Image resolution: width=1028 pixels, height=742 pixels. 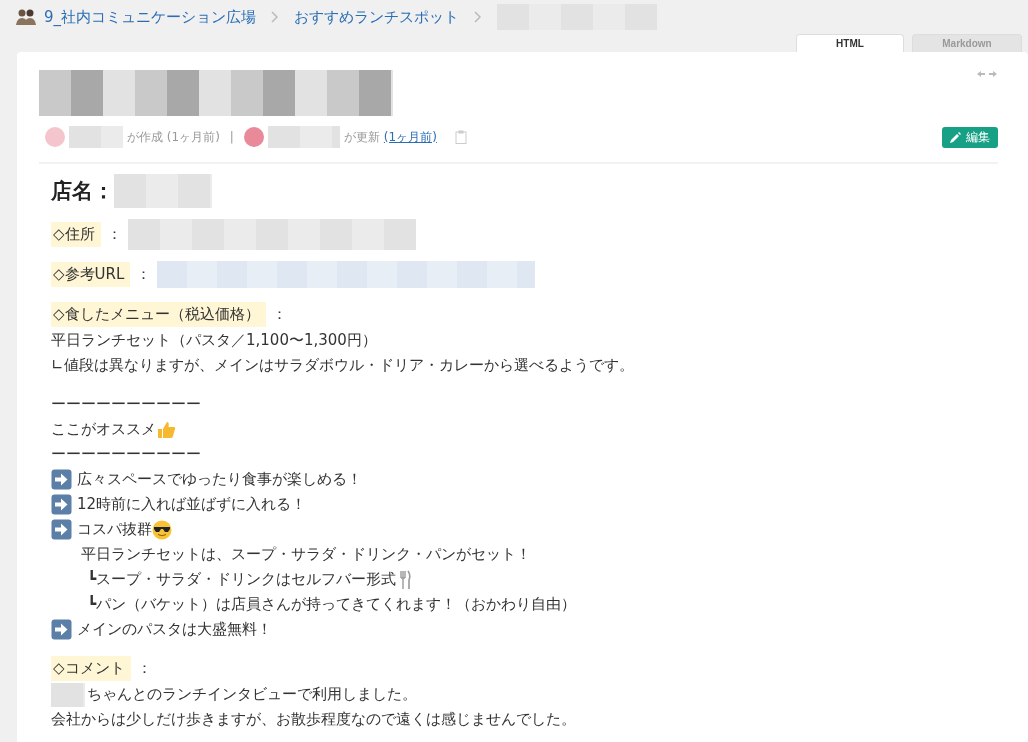 I want to click on edit-button: 編集, so click(x=970, y=137).